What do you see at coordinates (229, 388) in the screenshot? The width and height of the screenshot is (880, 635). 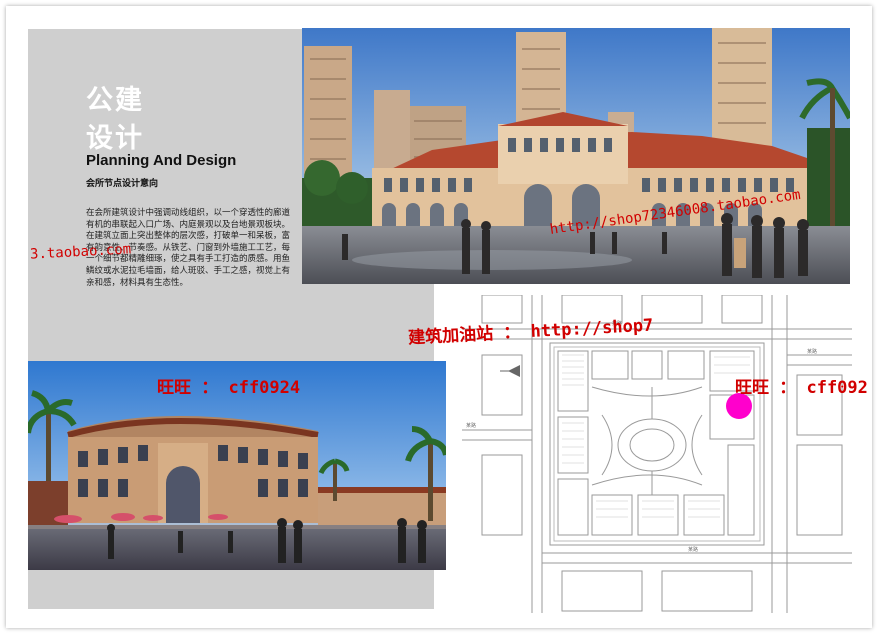 I see `watermark-wangwang-left: 旺旺 ： cff0924` at bounding box center [229, 388].